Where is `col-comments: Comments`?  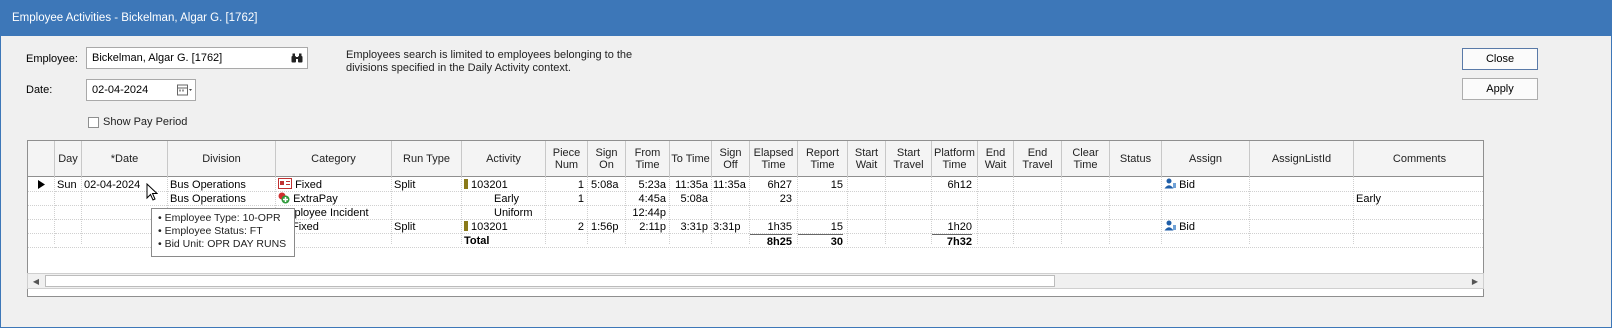 col-comments: Comments is located at coordinates (1418, 159).